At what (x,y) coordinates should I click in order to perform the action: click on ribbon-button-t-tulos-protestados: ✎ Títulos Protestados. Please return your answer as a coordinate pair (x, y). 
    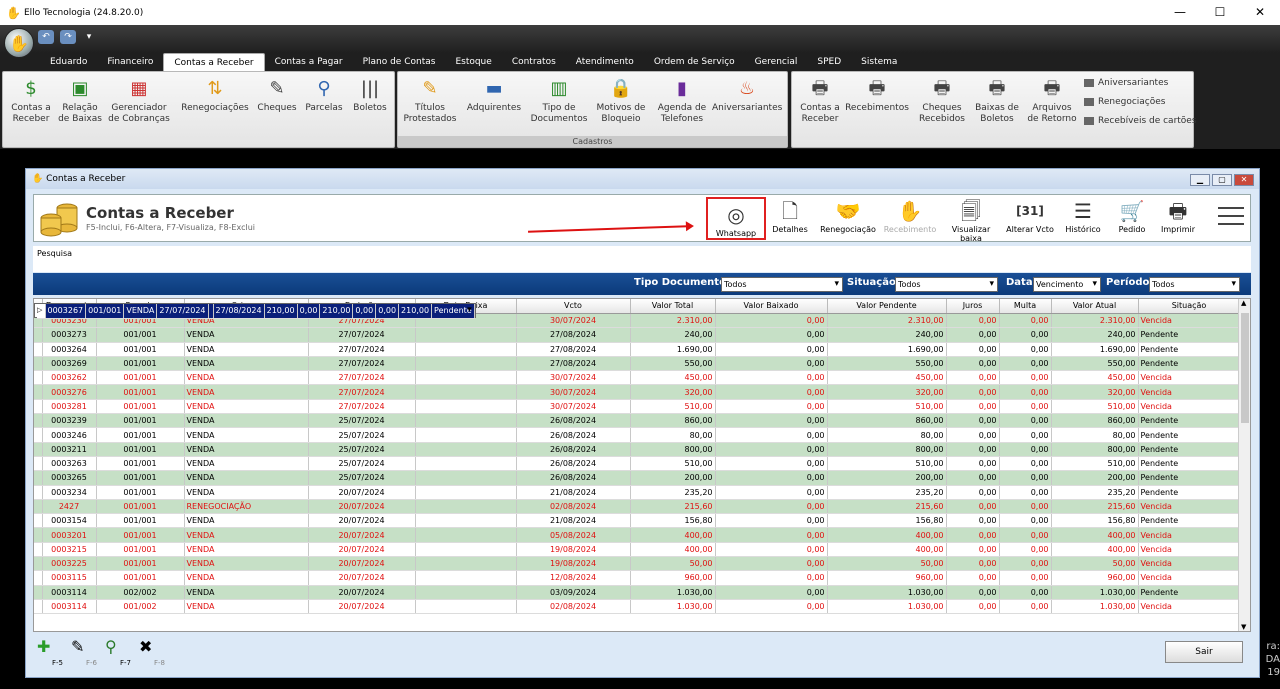
    Looking at the image, I should click on (430, 101).